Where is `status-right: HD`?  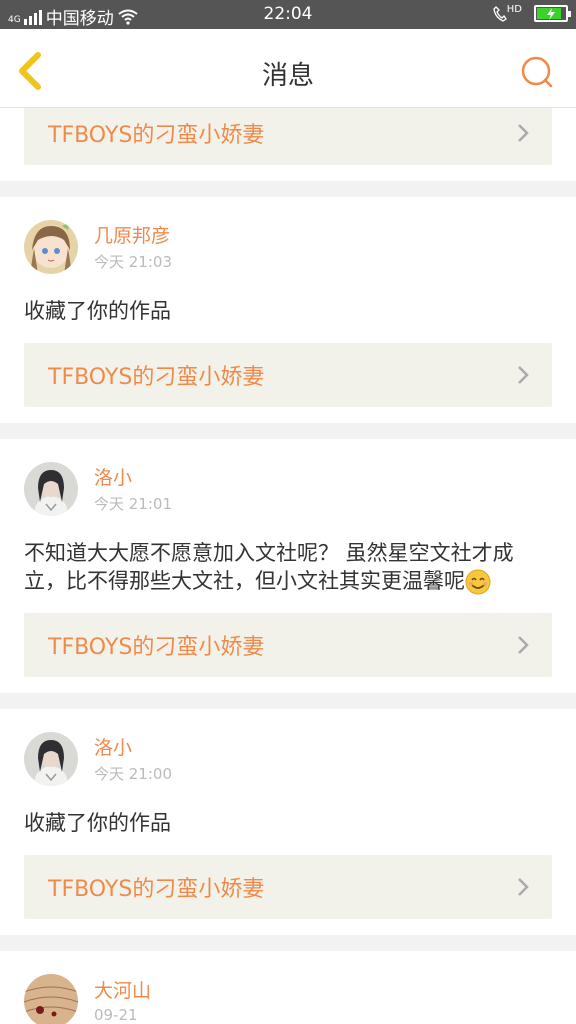
status-right: HD is located at coordinates (532, 13).